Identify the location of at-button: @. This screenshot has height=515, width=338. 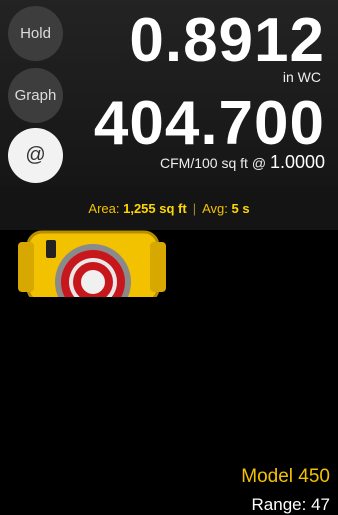
(35, 155).